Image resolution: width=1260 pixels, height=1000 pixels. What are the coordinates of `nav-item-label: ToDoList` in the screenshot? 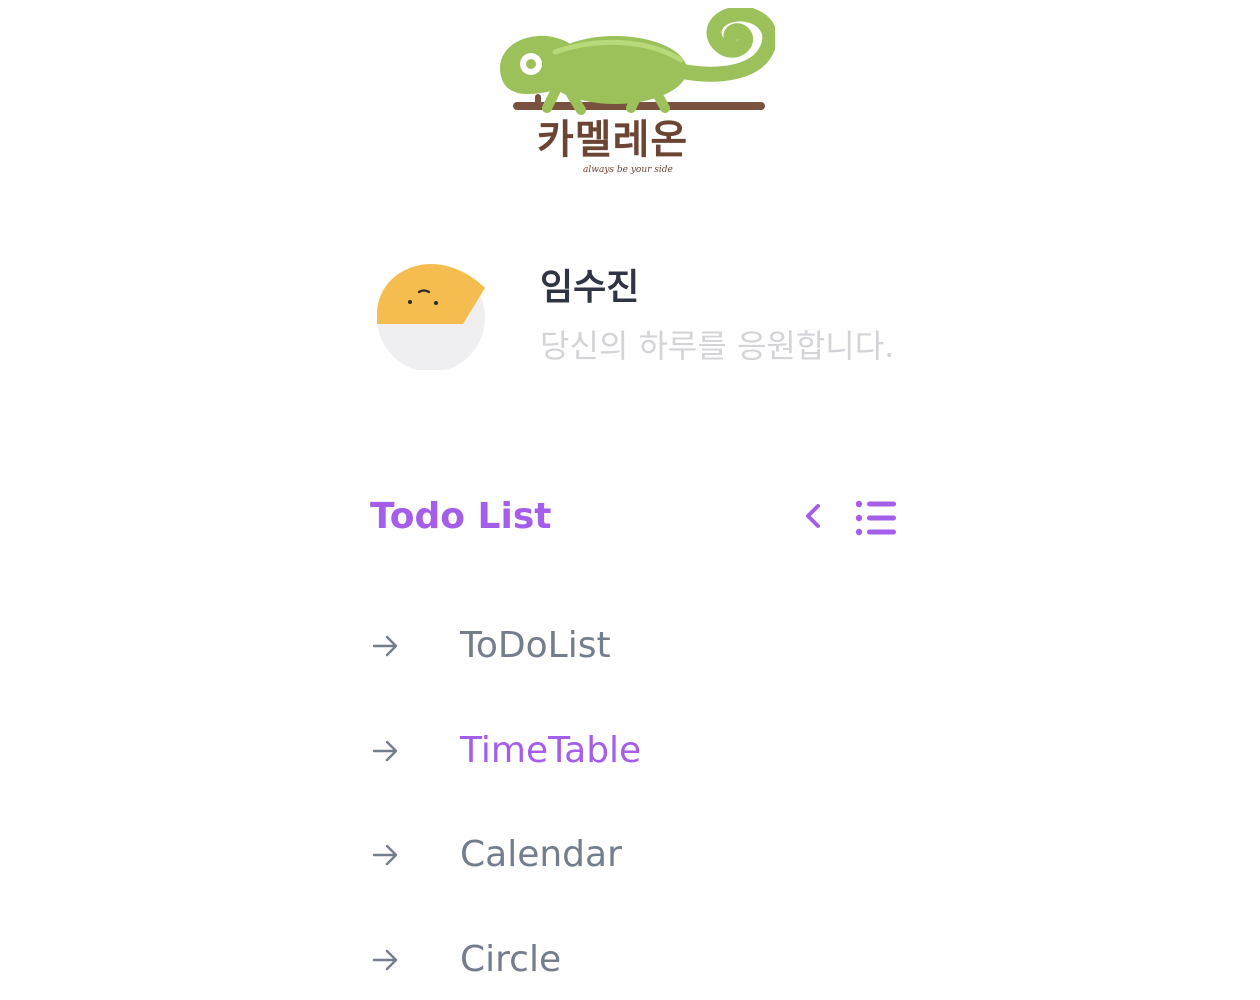 It's located at (535, 645).